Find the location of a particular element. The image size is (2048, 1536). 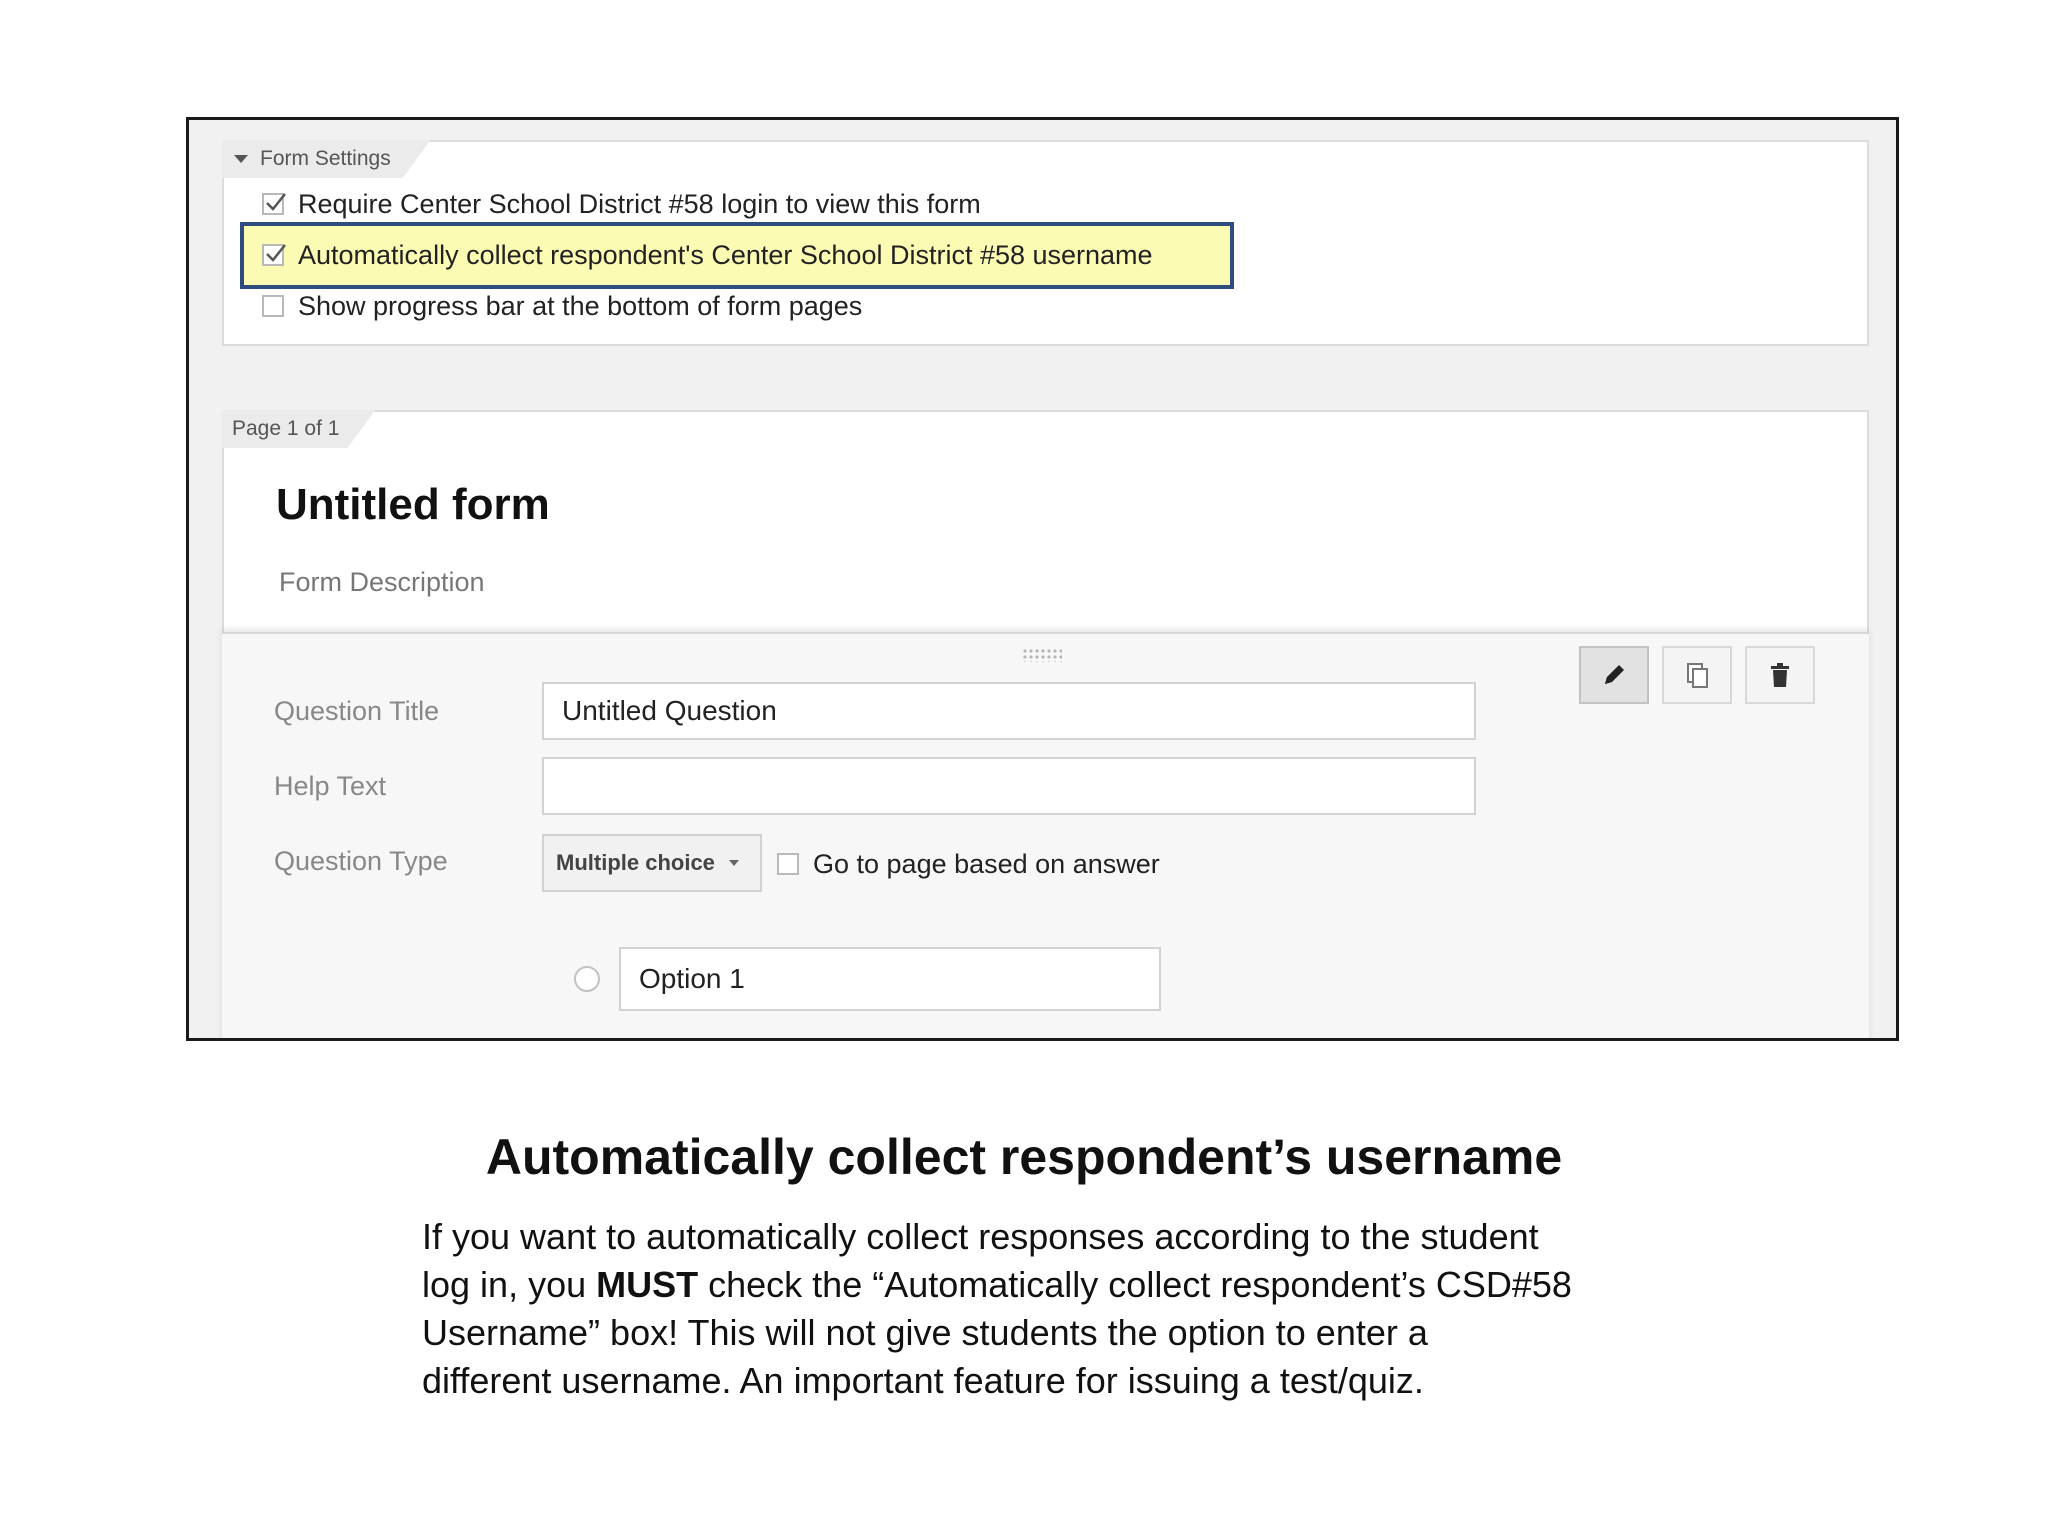

form-title: Untitled form is located at coordinates (413, 505).